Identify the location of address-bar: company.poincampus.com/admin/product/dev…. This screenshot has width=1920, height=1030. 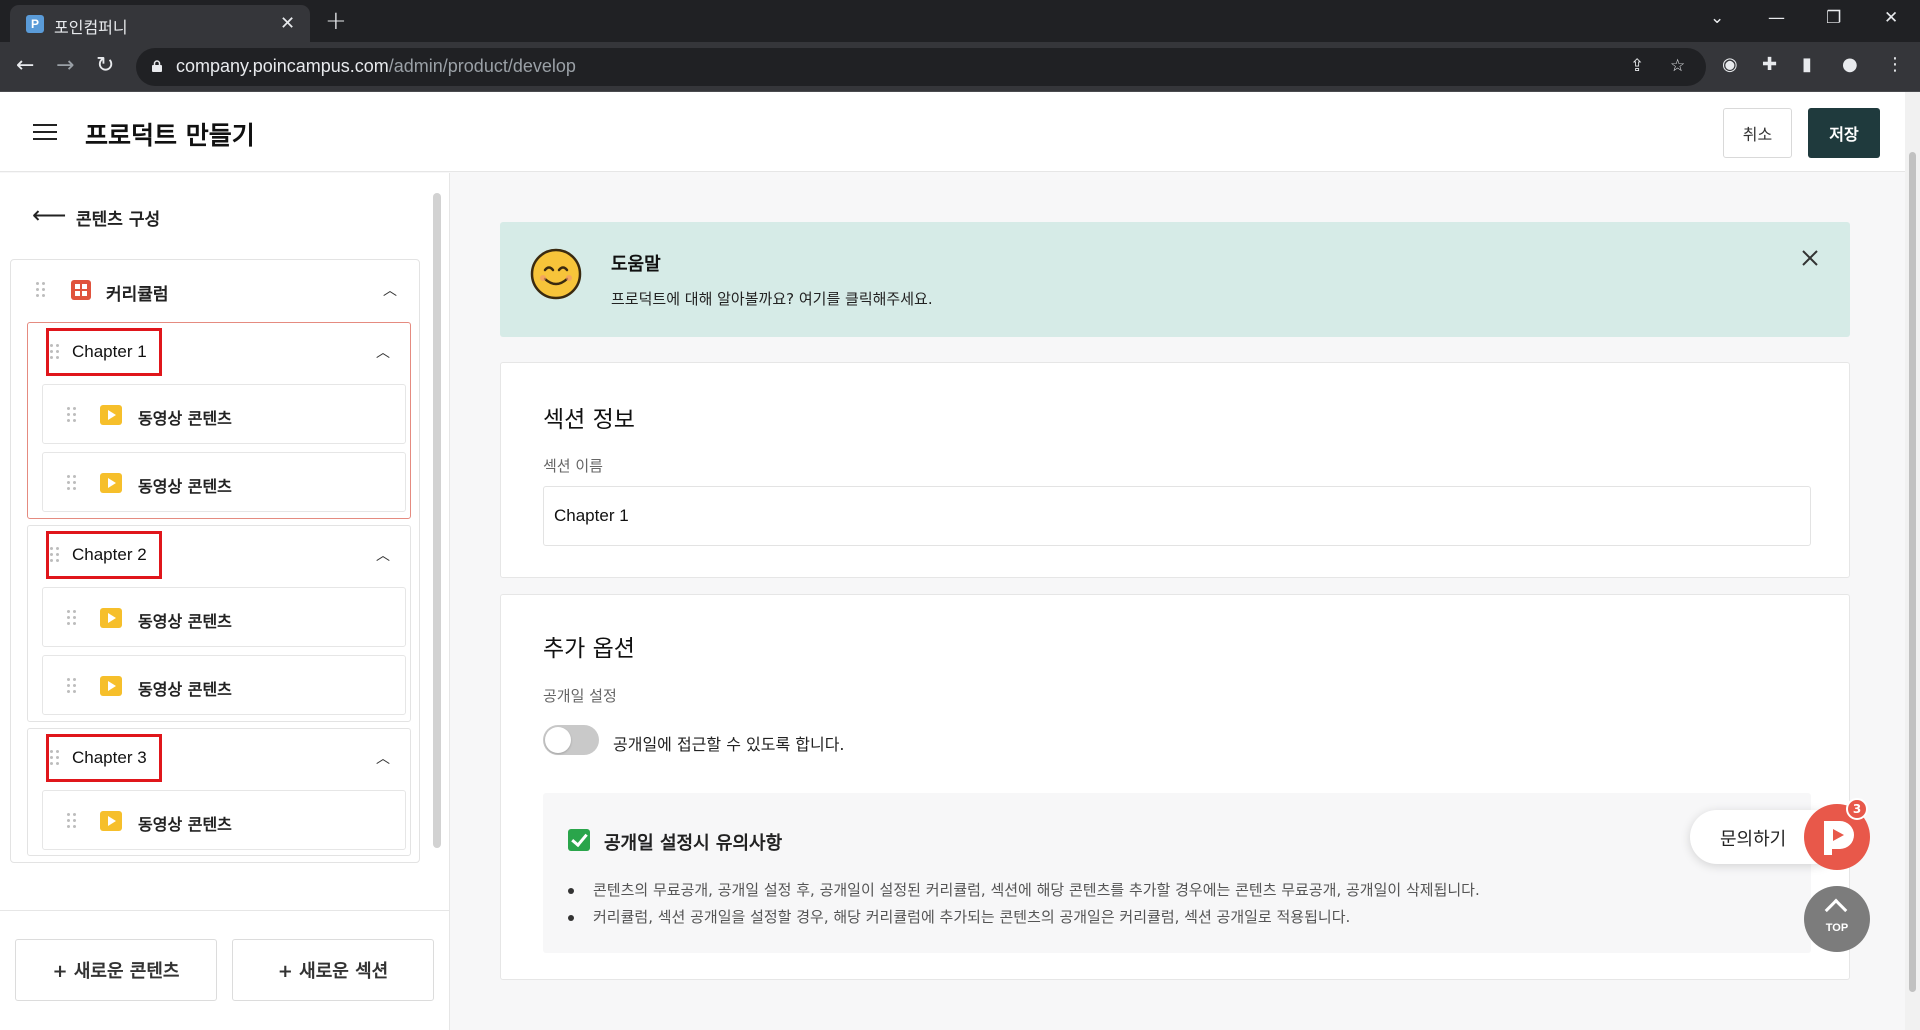
(921, 67).